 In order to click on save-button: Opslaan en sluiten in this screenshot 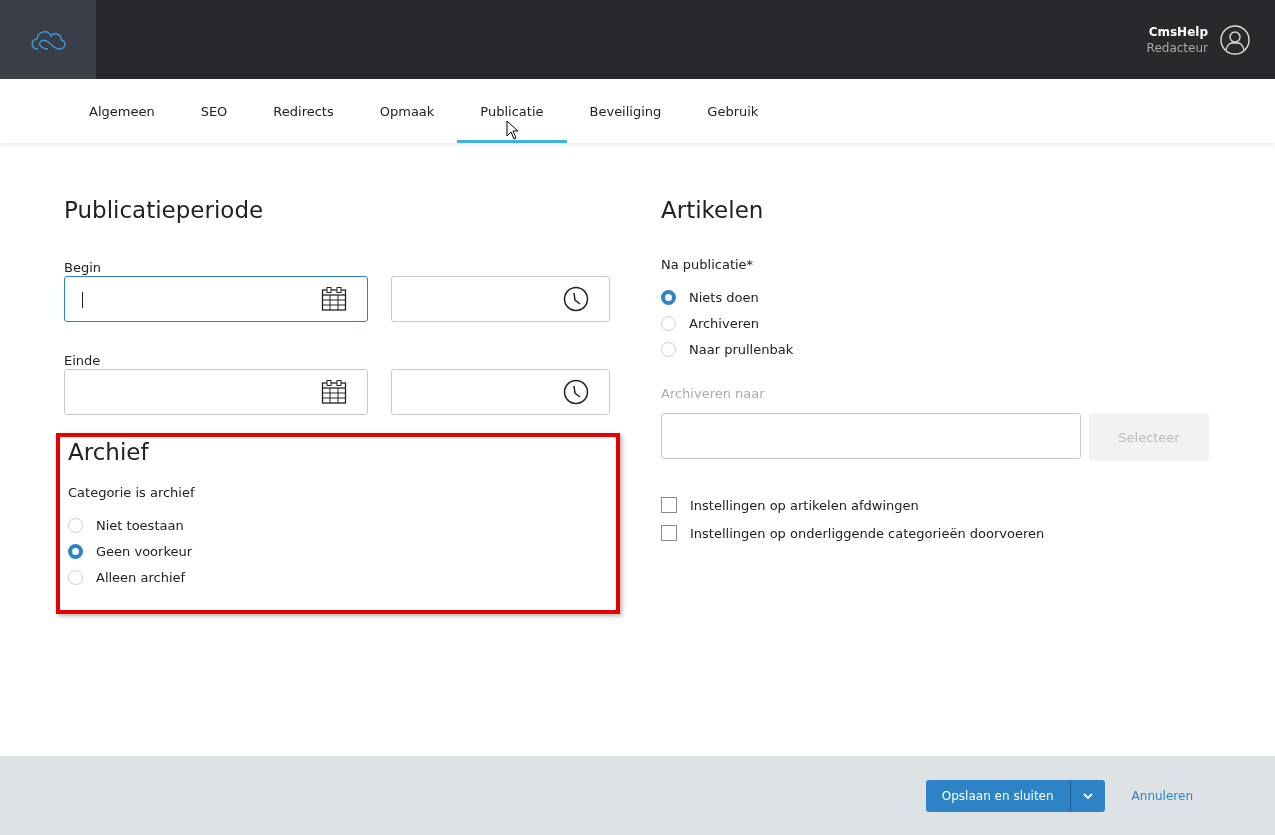, I will do `click(998, 795)`.